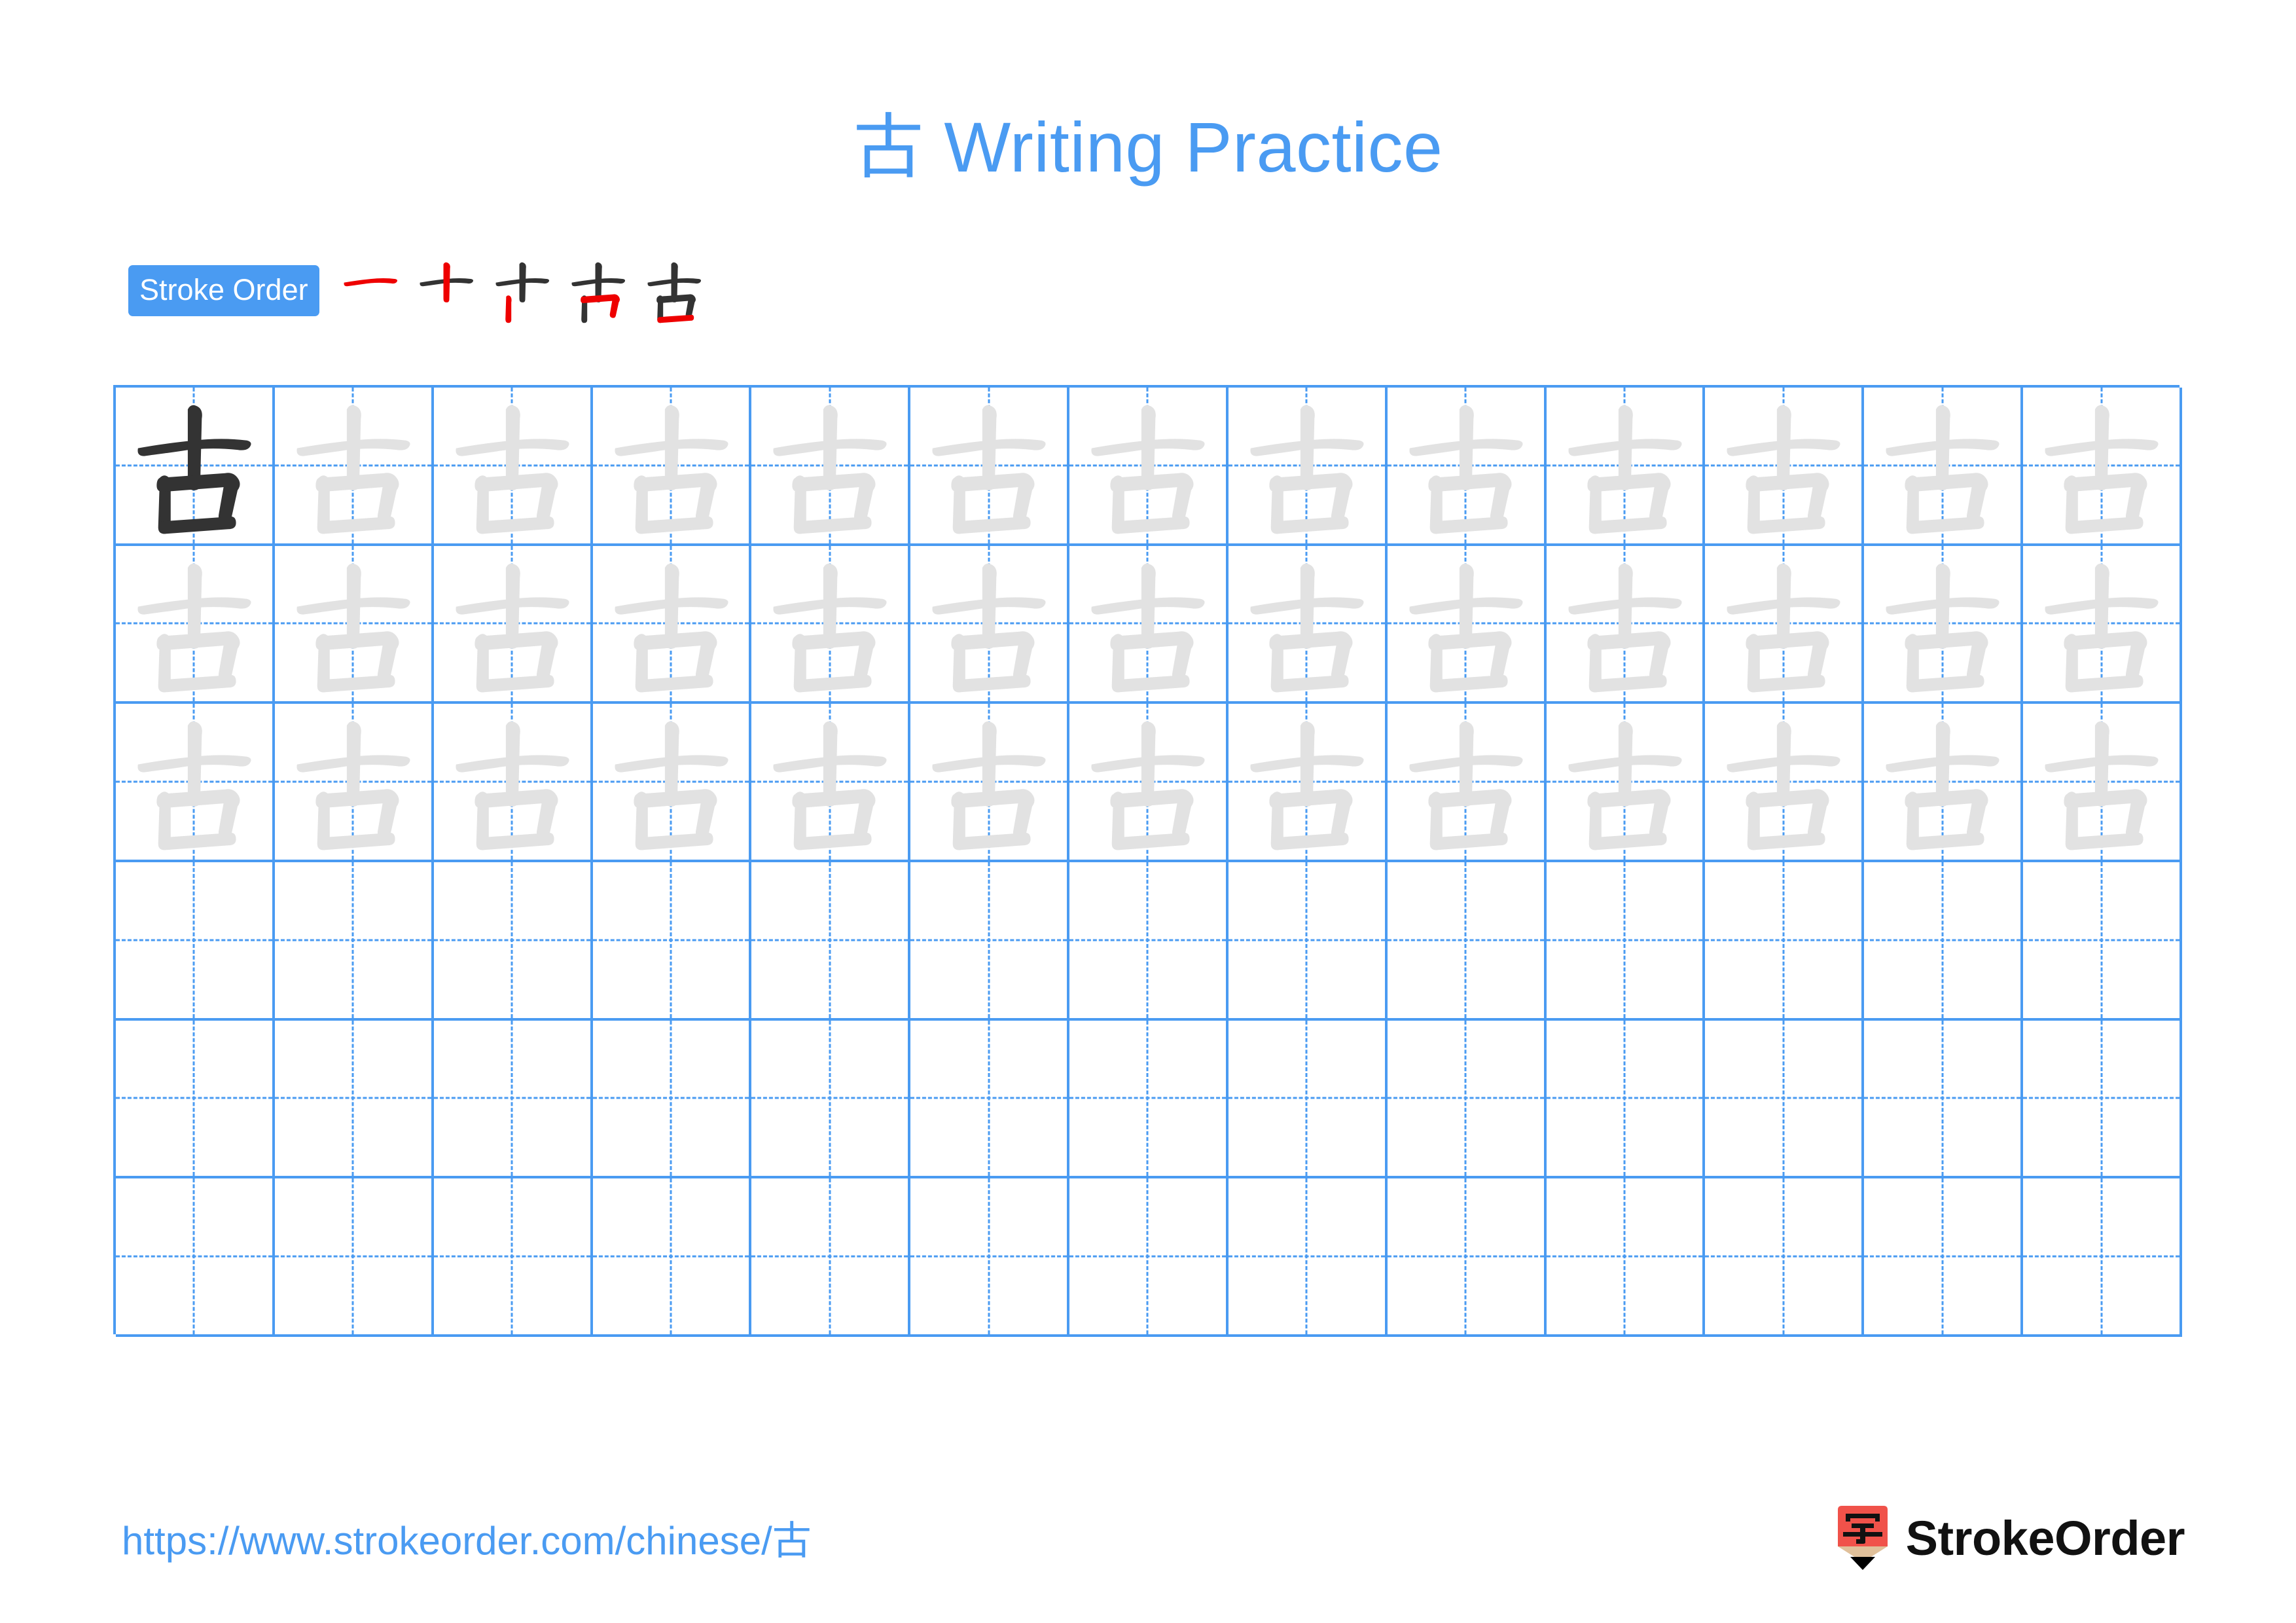 The height and width of the screenshot is (1623, 2296). What do you see at coordinates (672, 1257) in the screenshot?
I see `practice-cell-r6-c4` at bounding box center [672, 1257].